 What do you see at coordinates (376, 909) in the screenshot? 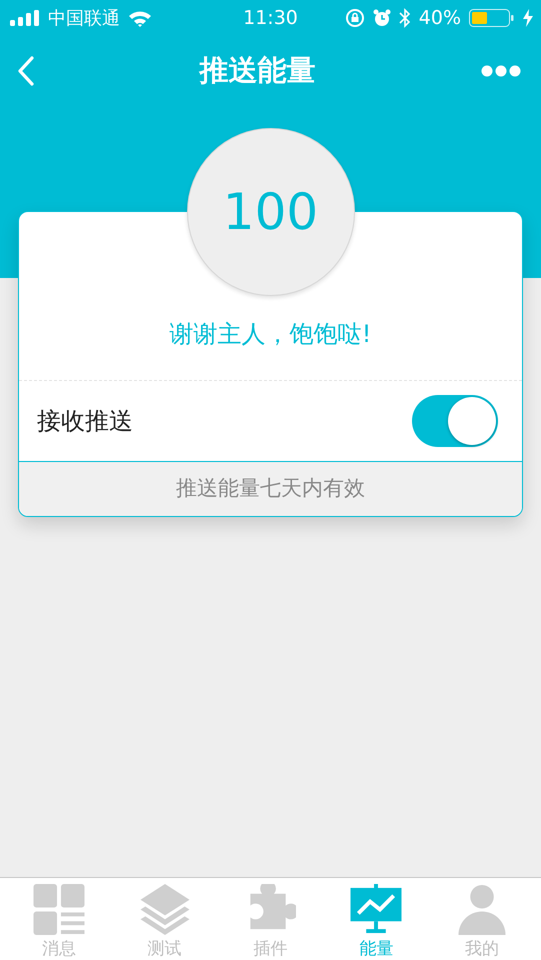
I see `chart-board-icon` at bounding box center [376, 909].